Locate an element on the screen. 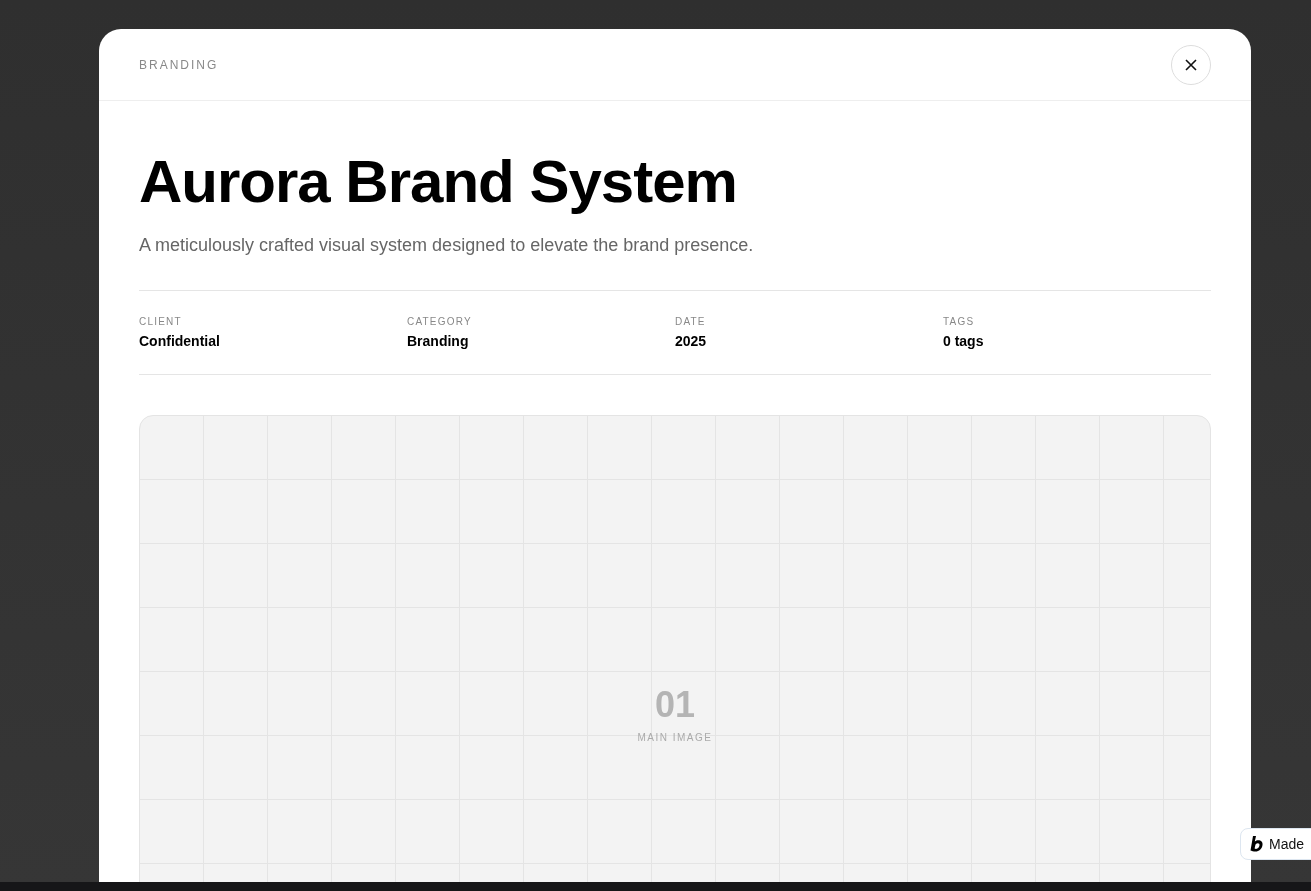 The height and width of the screenshot is (891, 1311). meta-label: TAGS is located at coordinates (959, 321).